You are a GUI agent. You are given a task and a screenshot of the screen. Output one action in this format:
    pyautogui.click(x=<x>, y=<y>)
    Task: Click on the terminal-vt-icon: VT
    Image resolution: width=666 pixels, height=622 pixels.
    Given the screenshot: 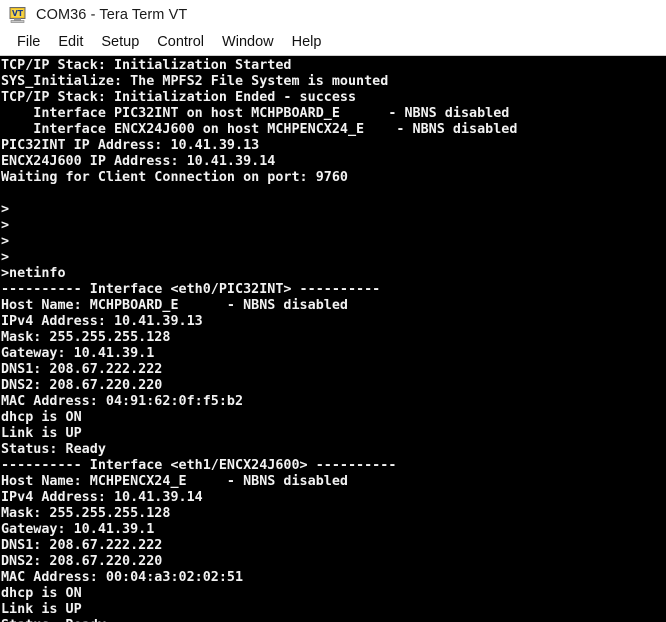 What is the action you would take?
    pyautogui.click(x=17, y=15)
    